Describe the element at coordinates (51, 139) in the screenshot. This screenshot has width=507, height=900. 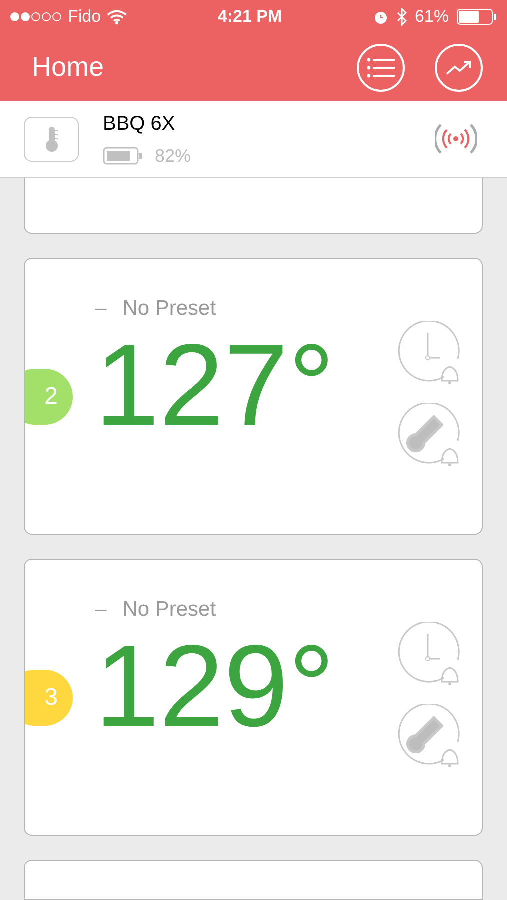
I see `thermometer-icon` at that location.